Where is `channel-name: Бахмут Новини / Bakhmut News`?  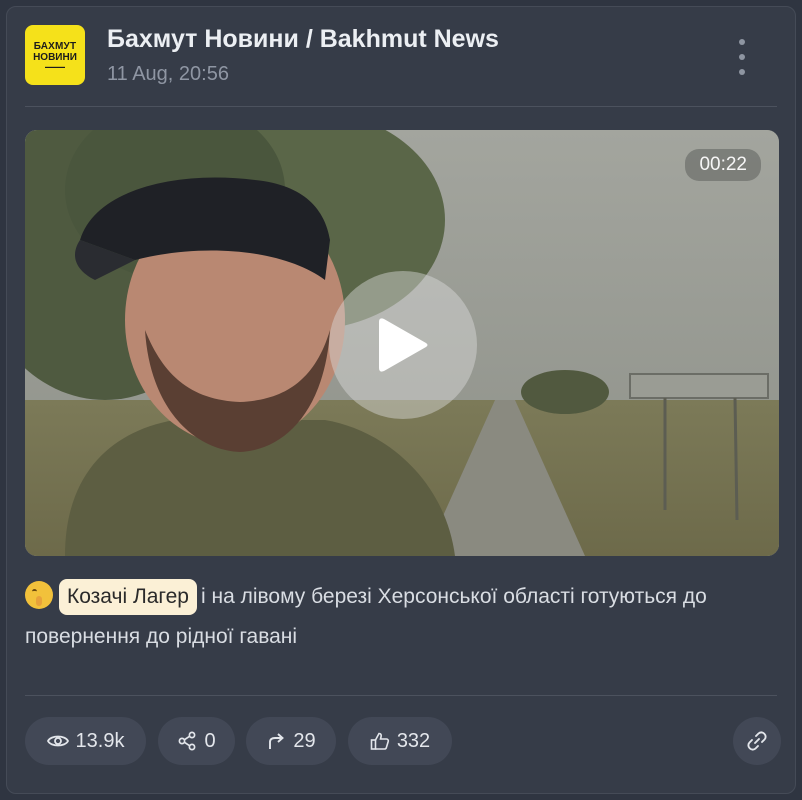
channel-name: Бахмут Новини / Bakhmut News is located at coordinates (303, 39).